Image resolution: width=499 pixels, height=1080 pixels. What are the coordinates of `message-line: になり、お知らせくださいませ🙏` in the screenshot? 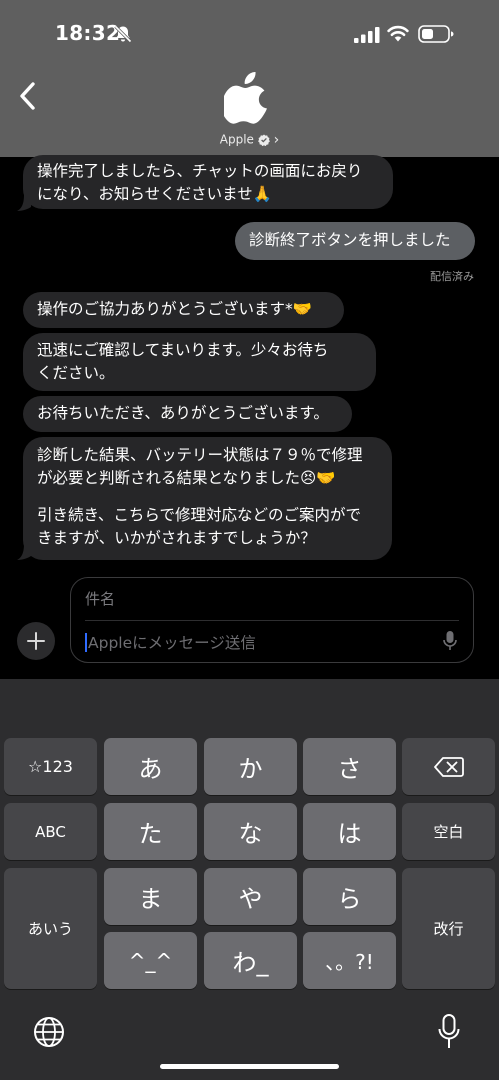 It's located at (154, 194).